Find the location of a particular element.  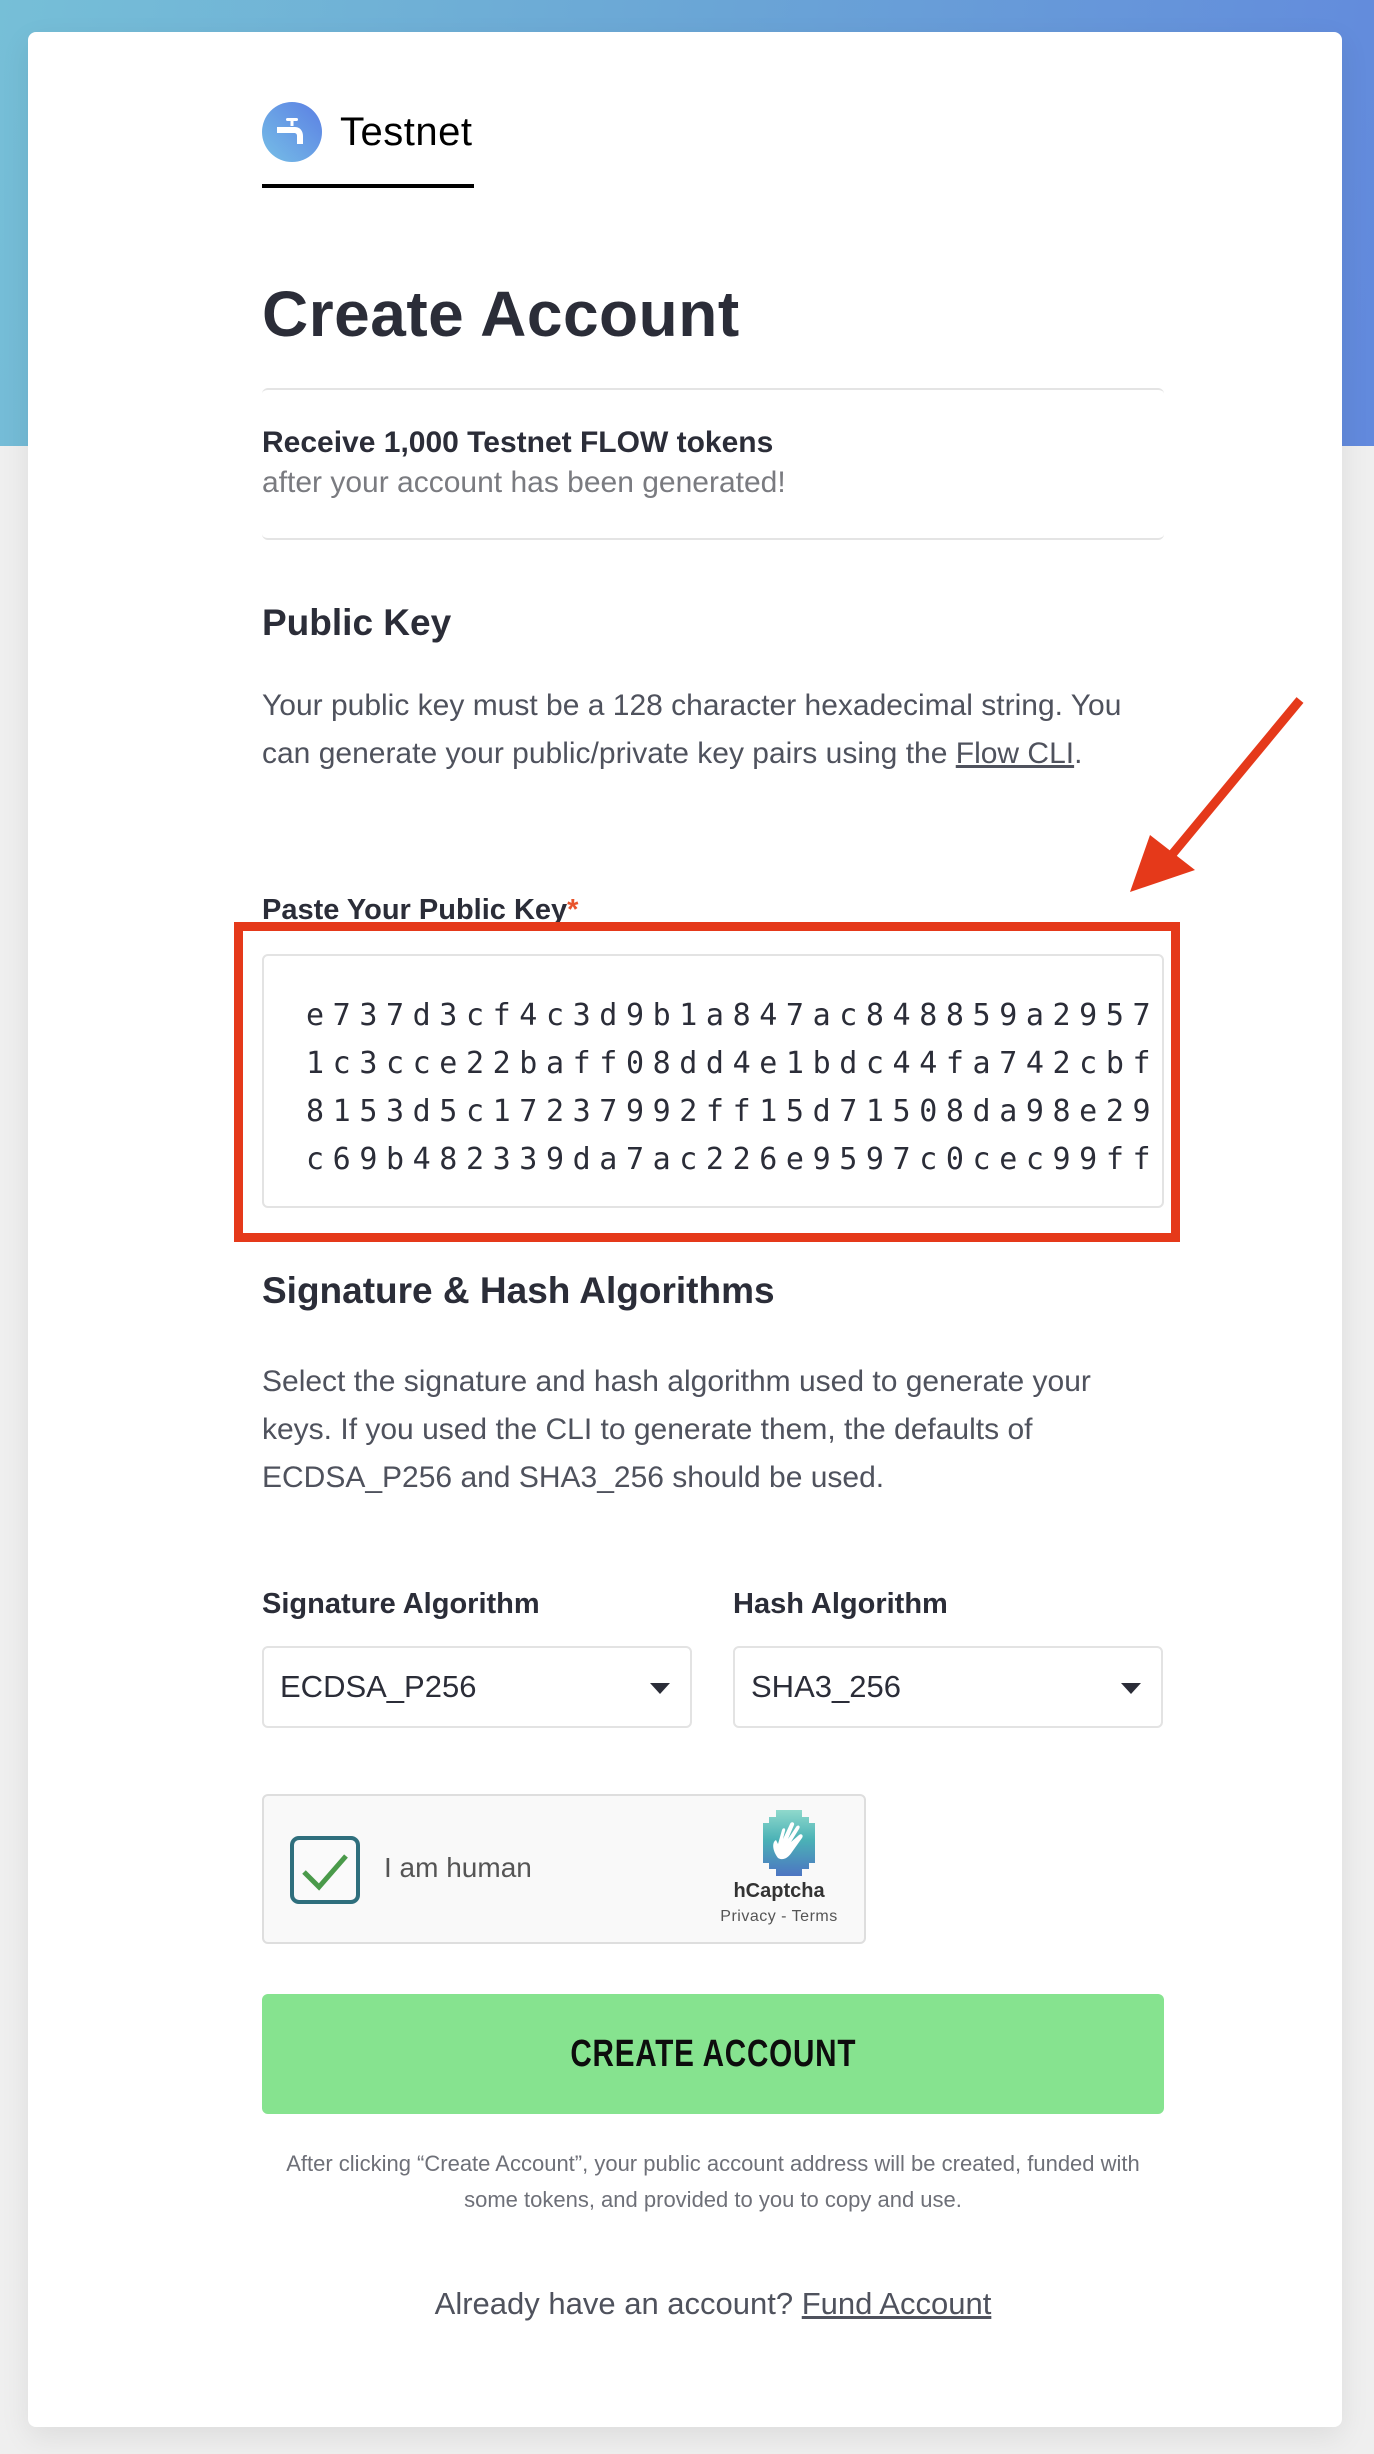

hcaptcha-brand: hCaptcha is located at coordinates (779, 1891).